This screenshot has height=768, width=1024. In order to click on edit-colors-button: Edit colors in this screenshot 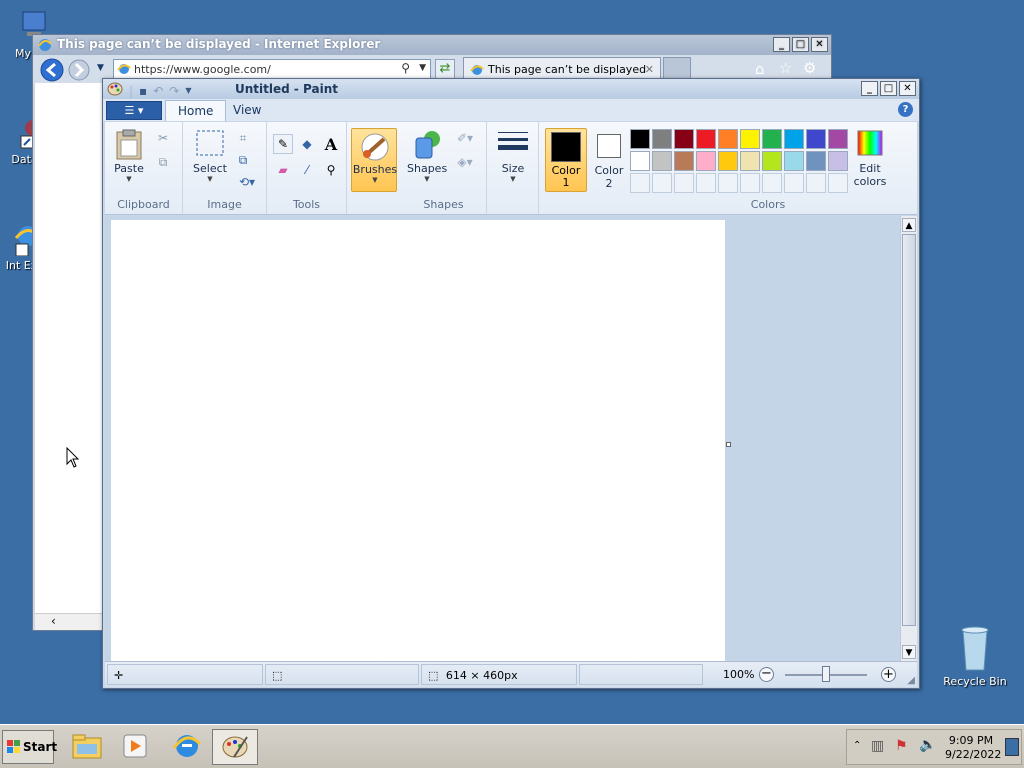, I will do `click(870, 158)`.